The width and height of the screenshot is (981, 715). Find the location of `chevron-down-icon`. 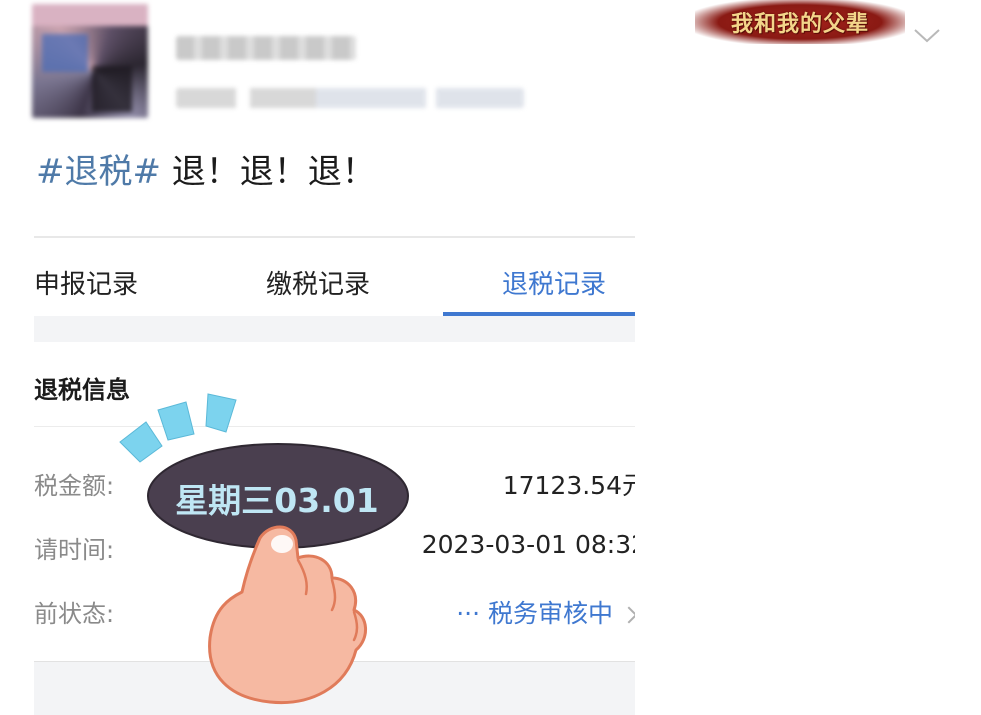

chevron-down-icon is located at coordinates (927, 35).